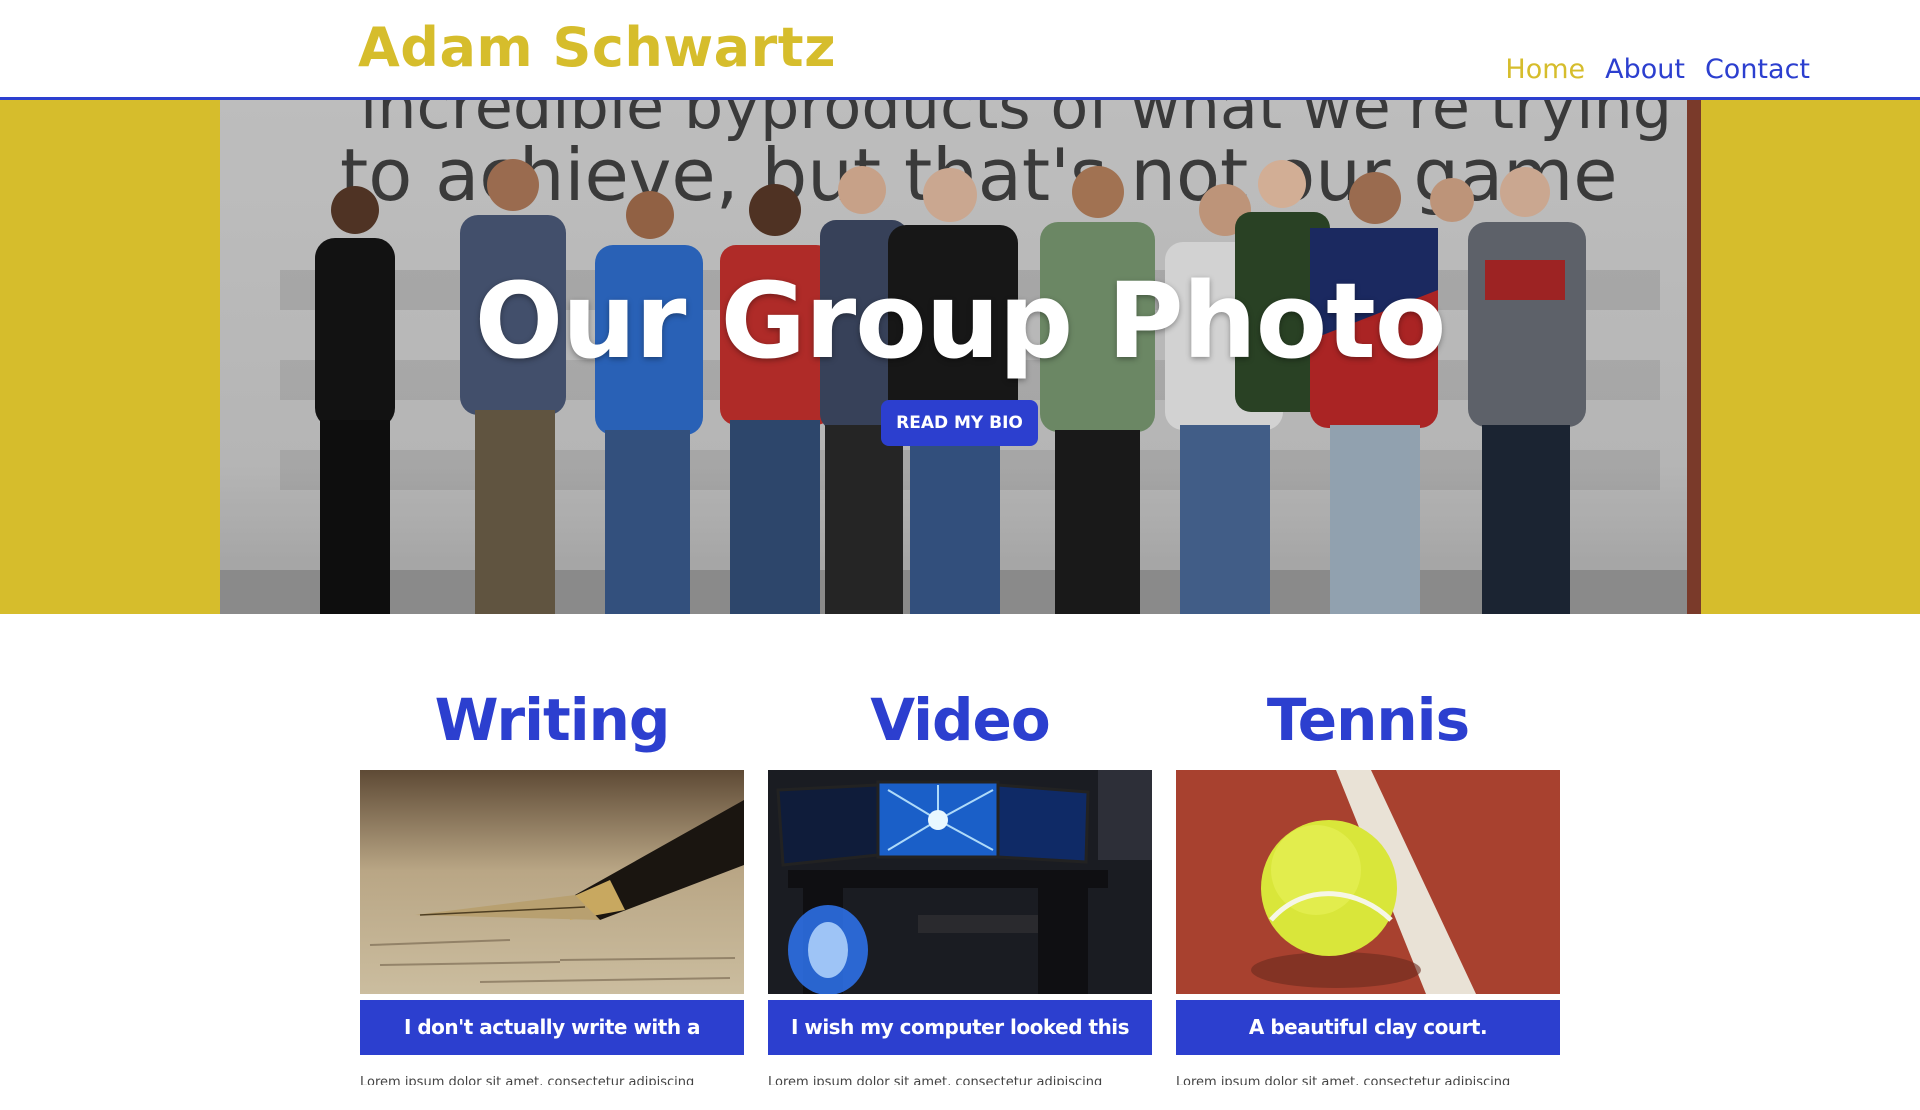 The width and height of the screenshot is (1920, 1110). I want to click on feature-title: Writing, so click(552, 720).